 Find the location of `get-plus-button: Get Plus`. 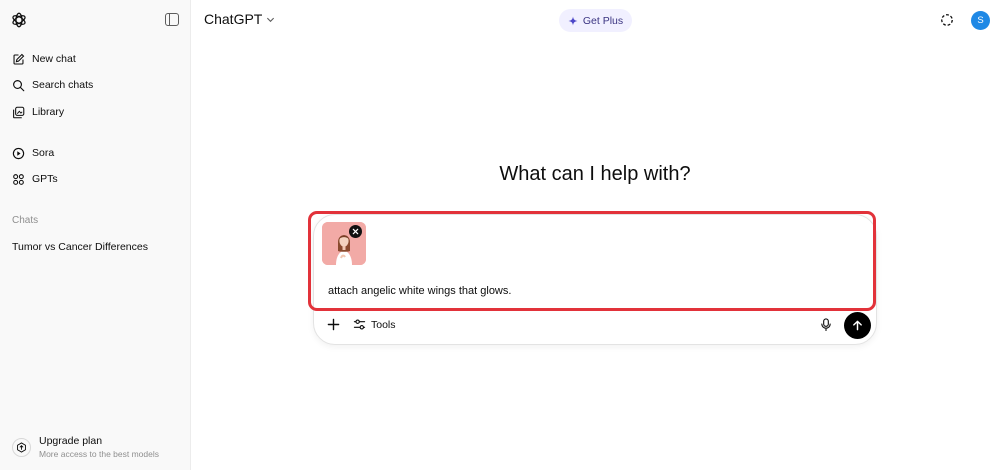

get-plus-button: Get Plus is located at coordinates (595, 20).